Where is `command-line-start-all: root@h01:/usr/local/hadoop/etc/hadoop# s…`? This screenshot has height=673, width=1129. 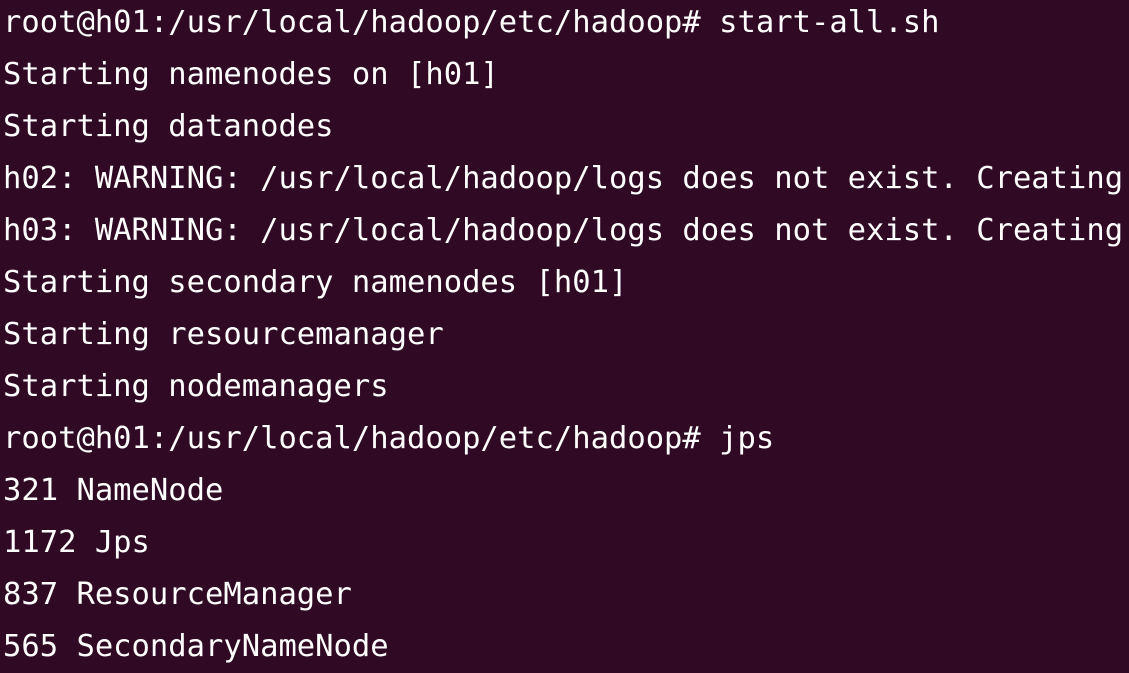
command-line-start-all: root@h01:/usr/local/hadoop/etc/hadoop# s… is located at coordinates (471, 22).